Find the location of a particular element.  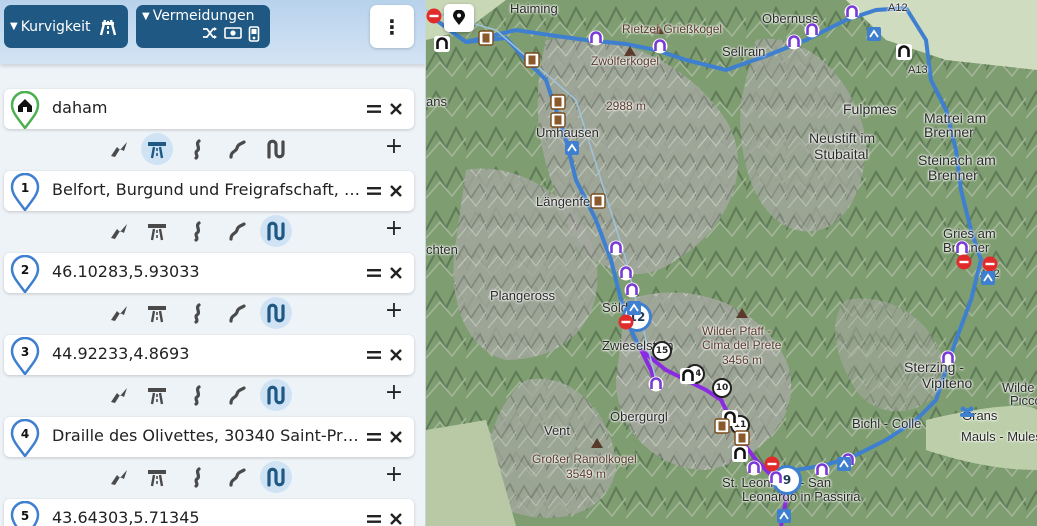

ferry-icon is located at coordinates (254, 36).